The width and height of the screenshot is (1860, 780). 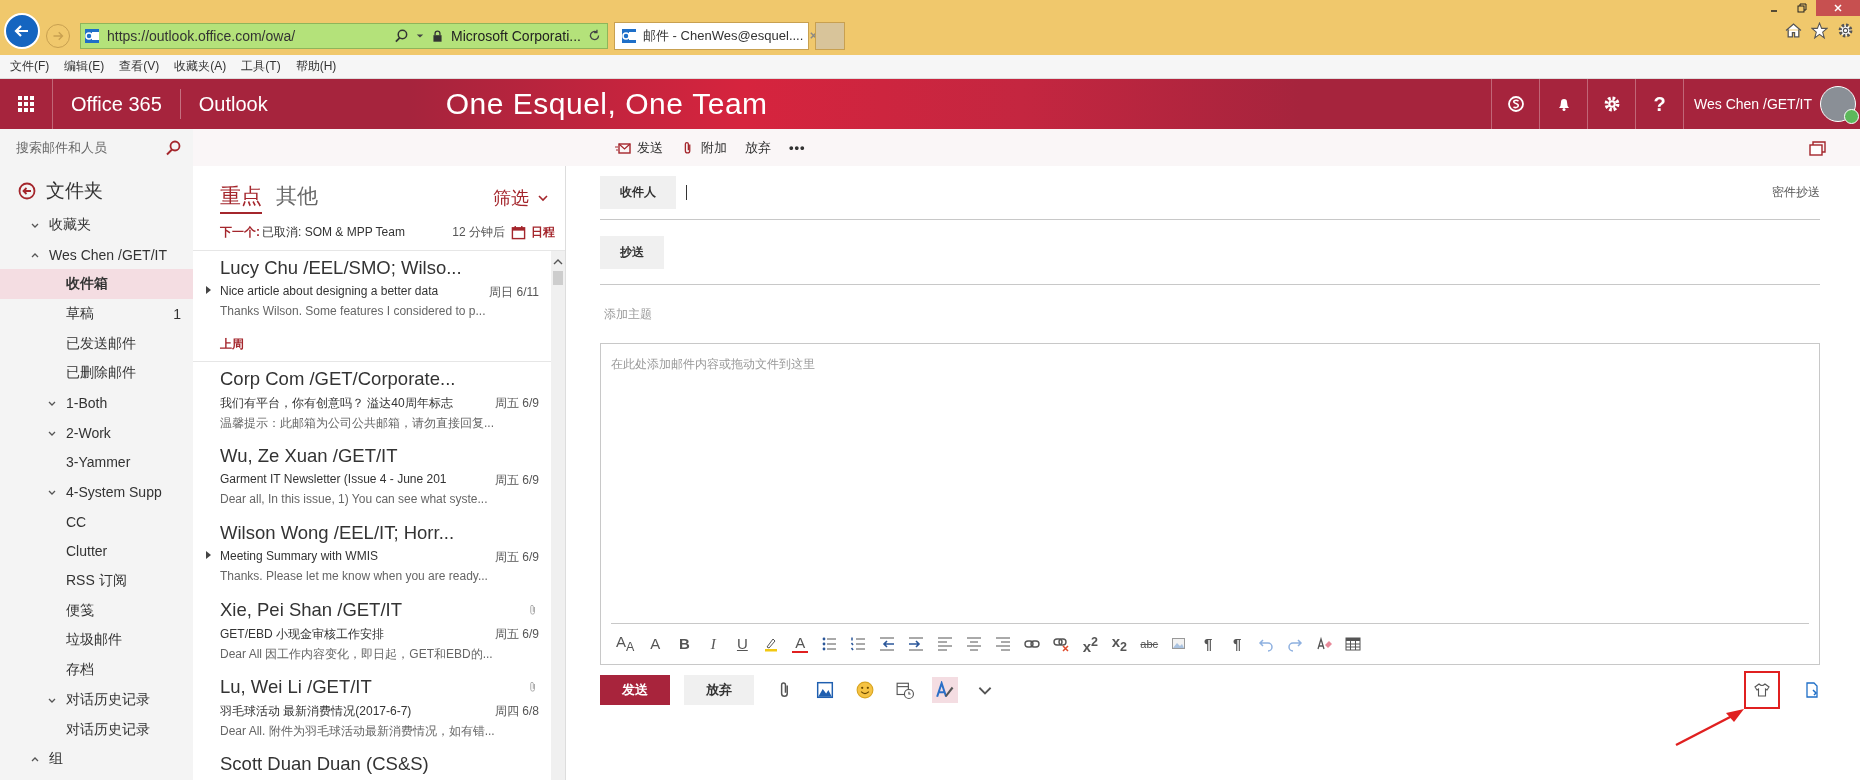 I want to click on app-name: Outlook, so click(x=233, y=104).